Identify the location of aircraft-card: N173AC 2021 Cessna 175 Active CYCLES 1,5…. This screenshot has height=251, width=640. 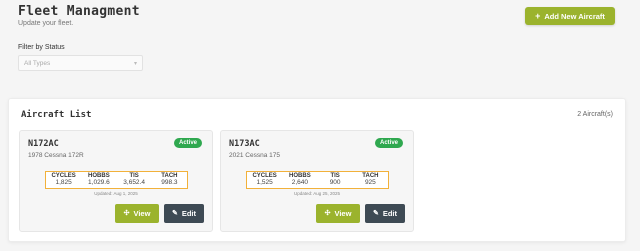
(317, 181).